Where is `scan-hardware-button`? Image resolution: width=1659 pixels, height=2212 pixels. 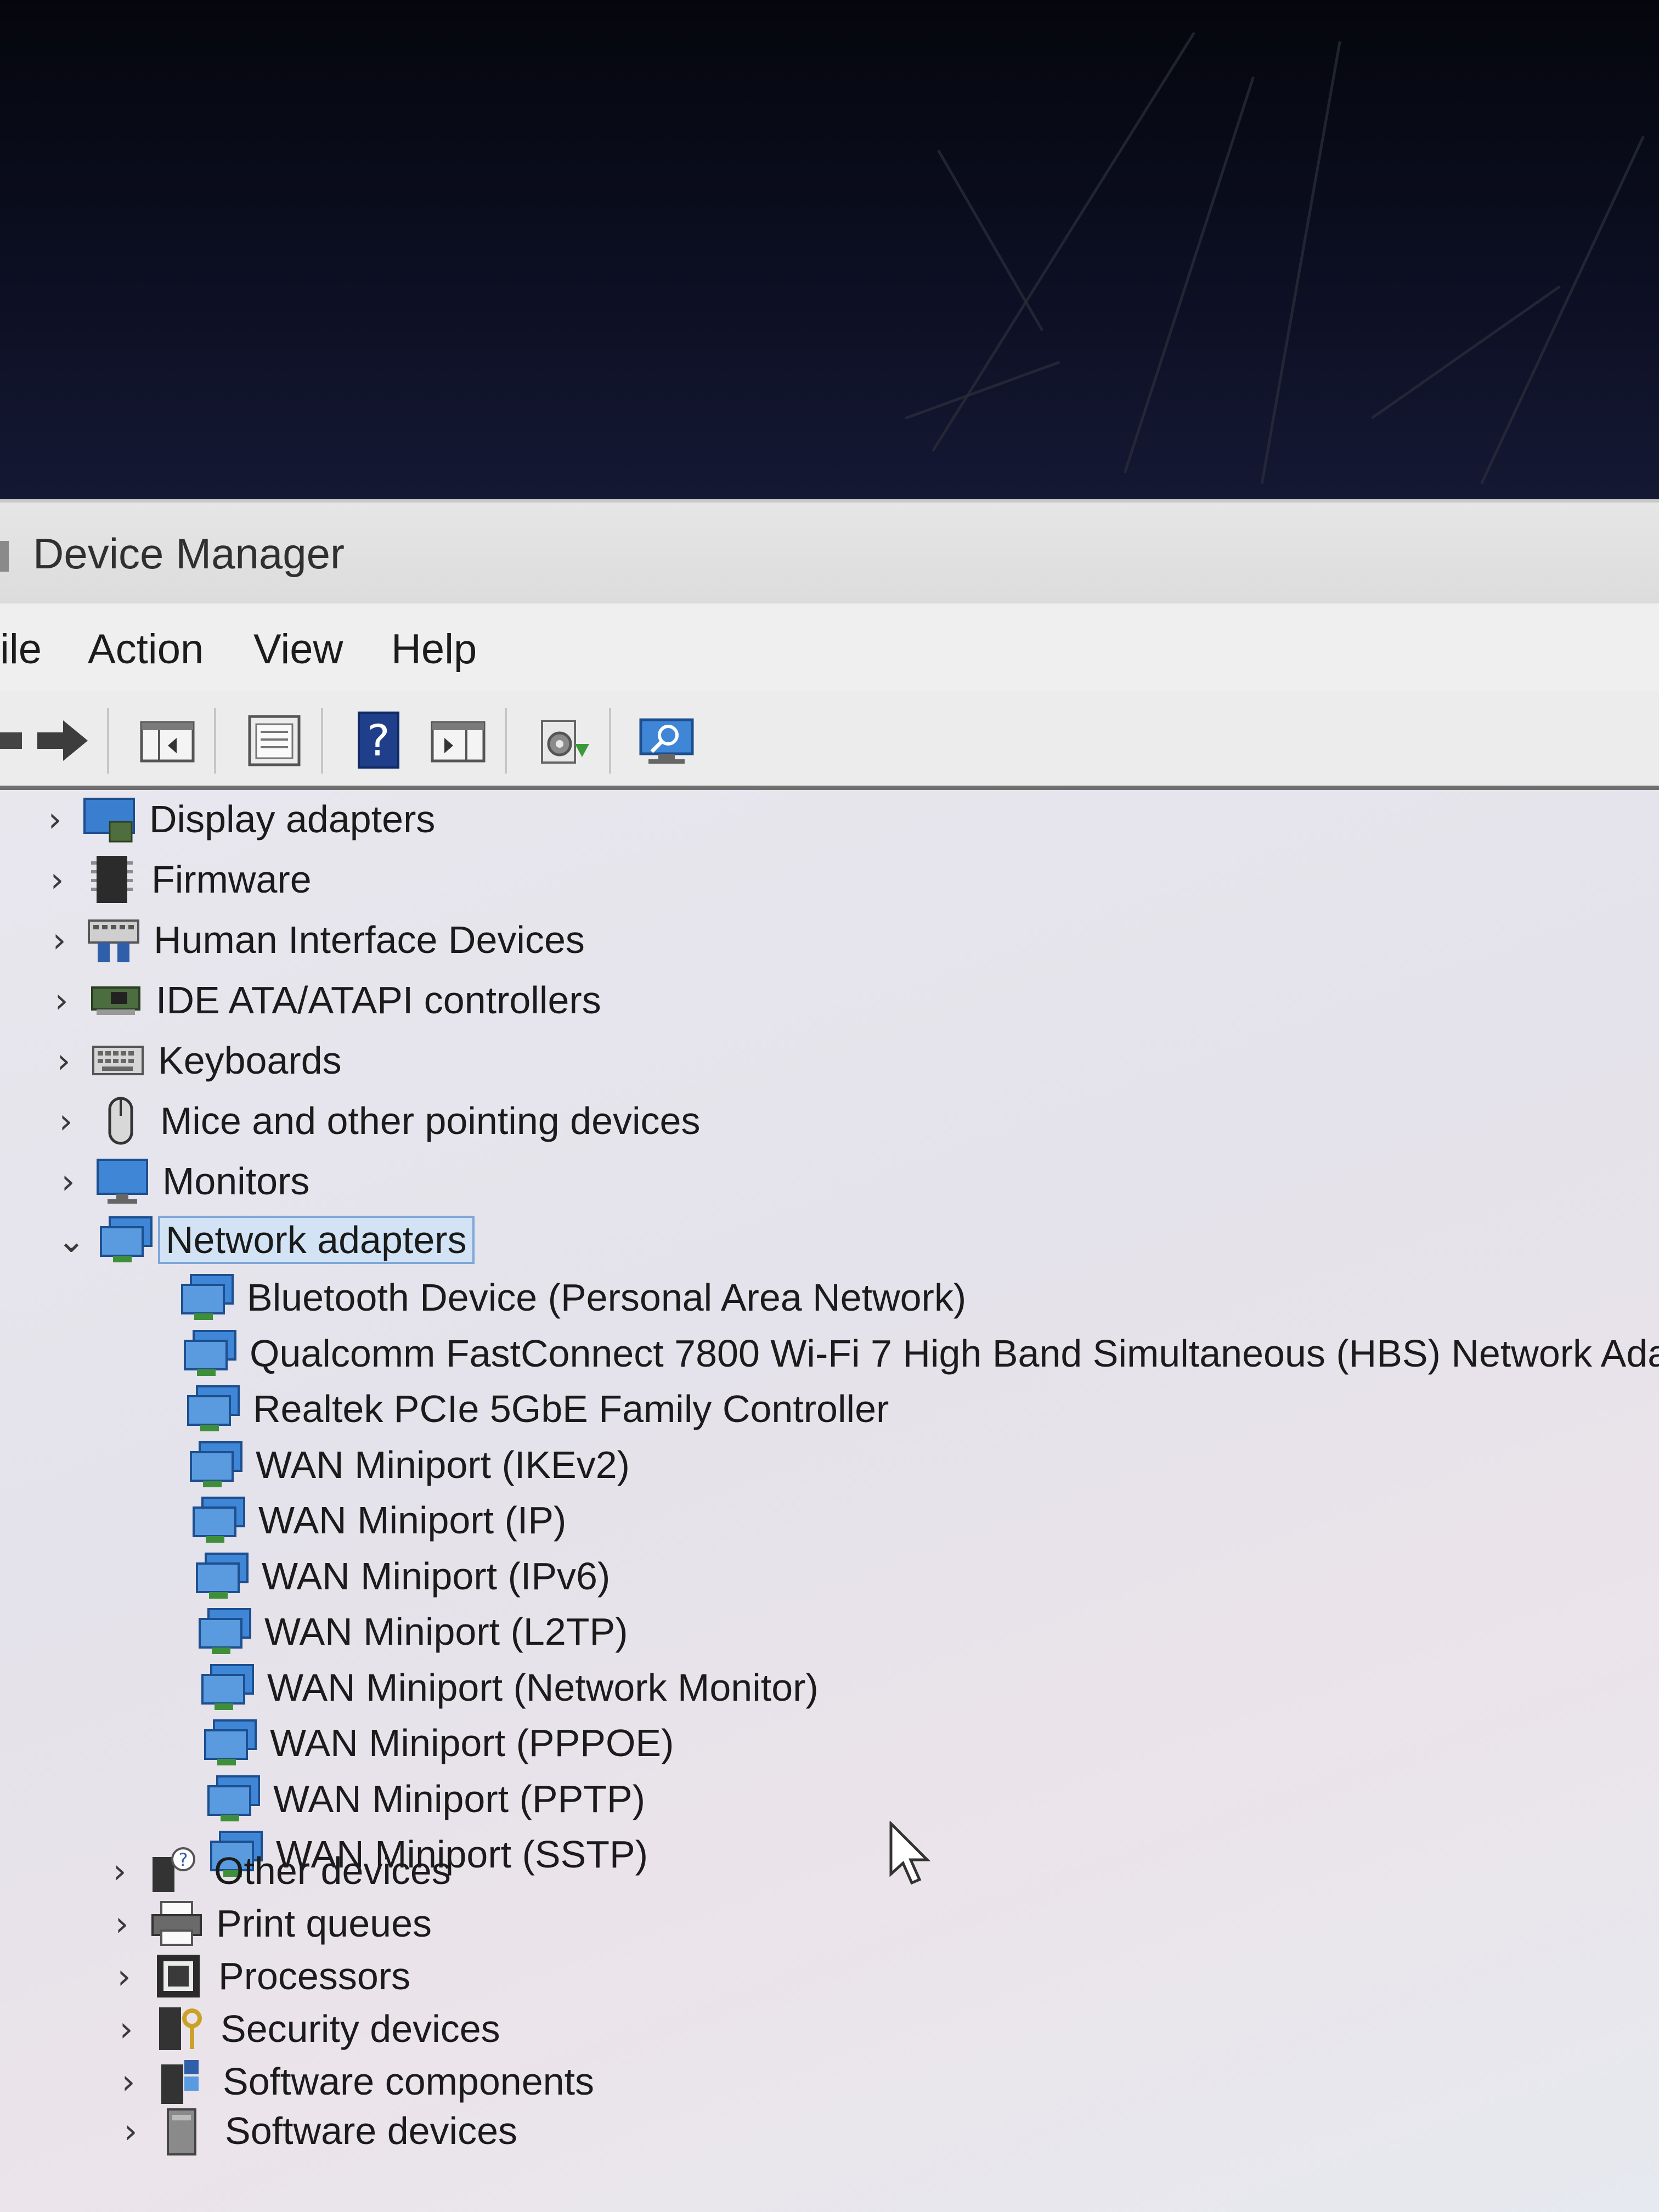
scan-hardware-button is located at coordinates (669, 741).